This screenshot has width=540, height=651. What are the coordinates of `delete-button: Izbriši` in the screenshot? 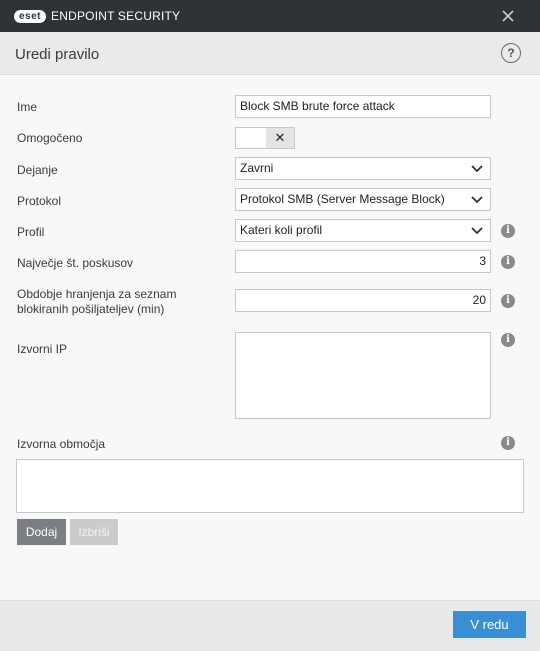 It's located at (94, 532).